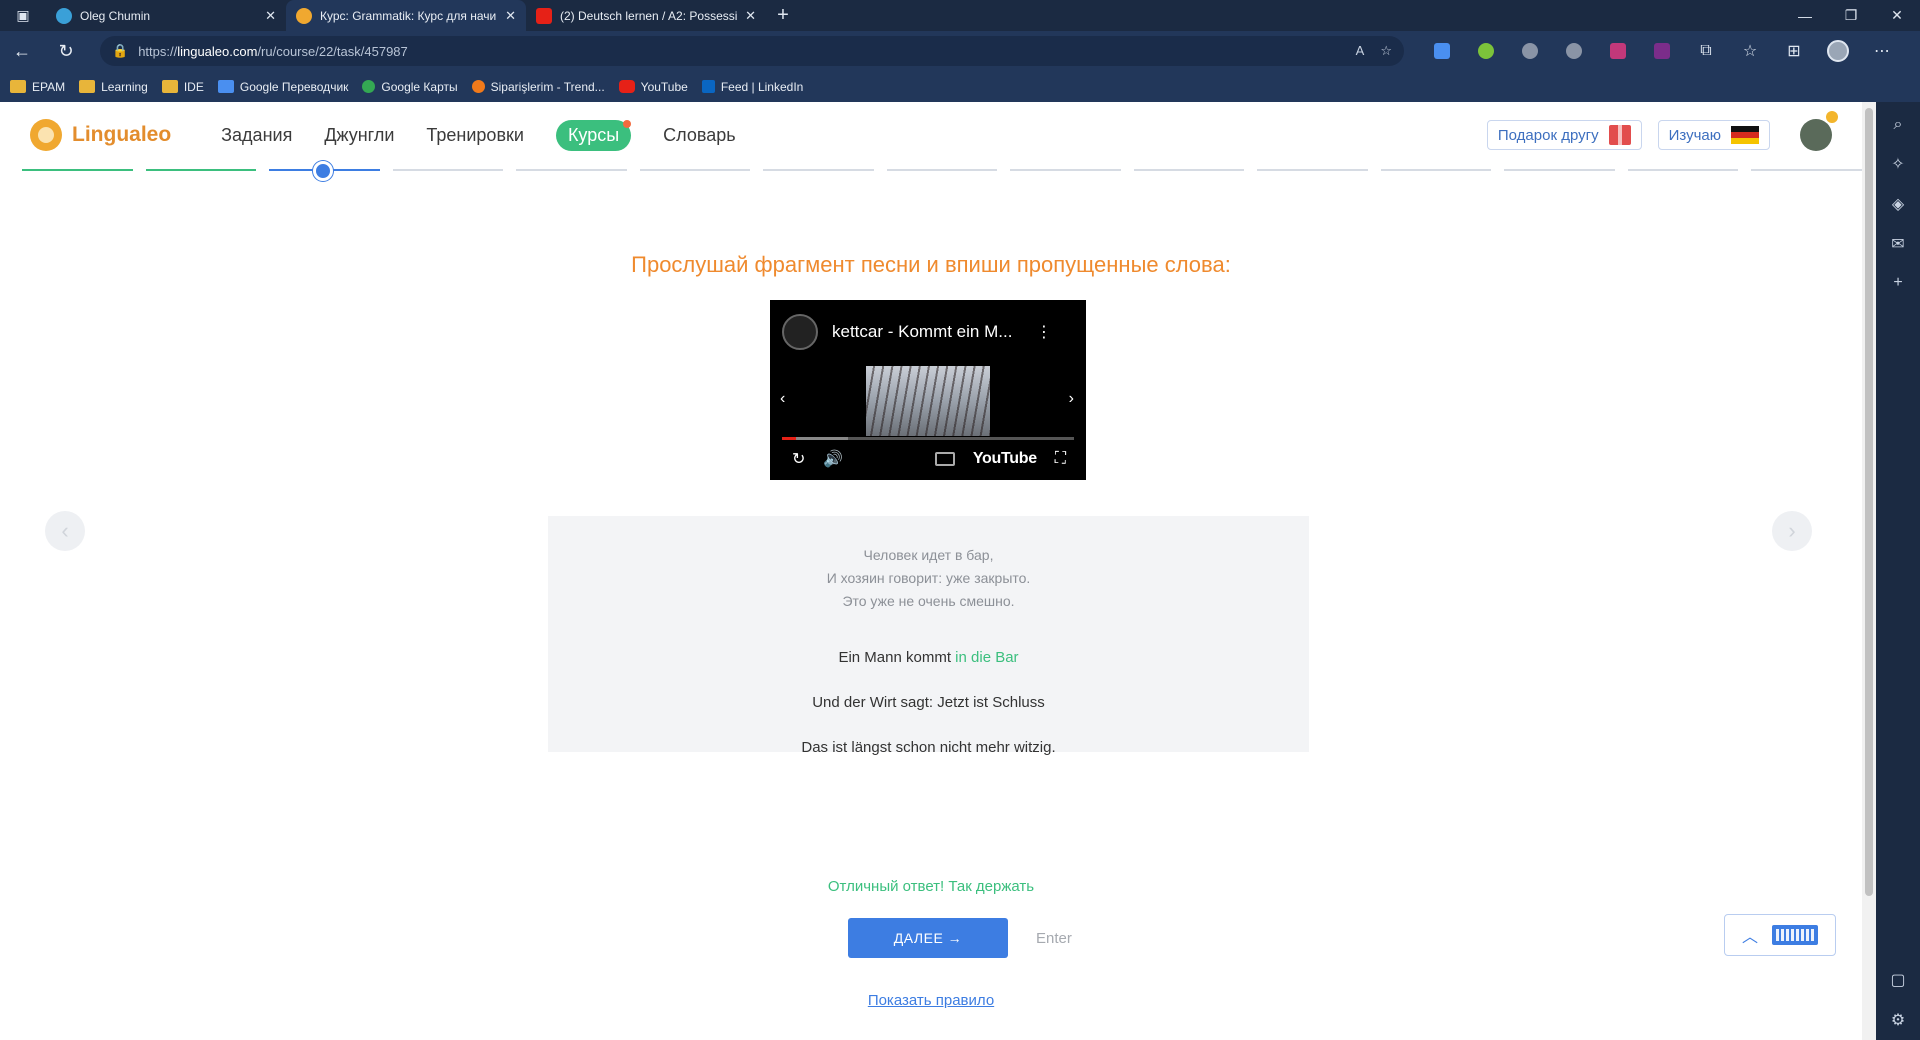 The height and width of the screenshot is (1040, 1920). What do you see at coordinates (359, 135) in the screenshot?
I see `nav-item-jungle: Джунгли` at bounding box center [359, 135].